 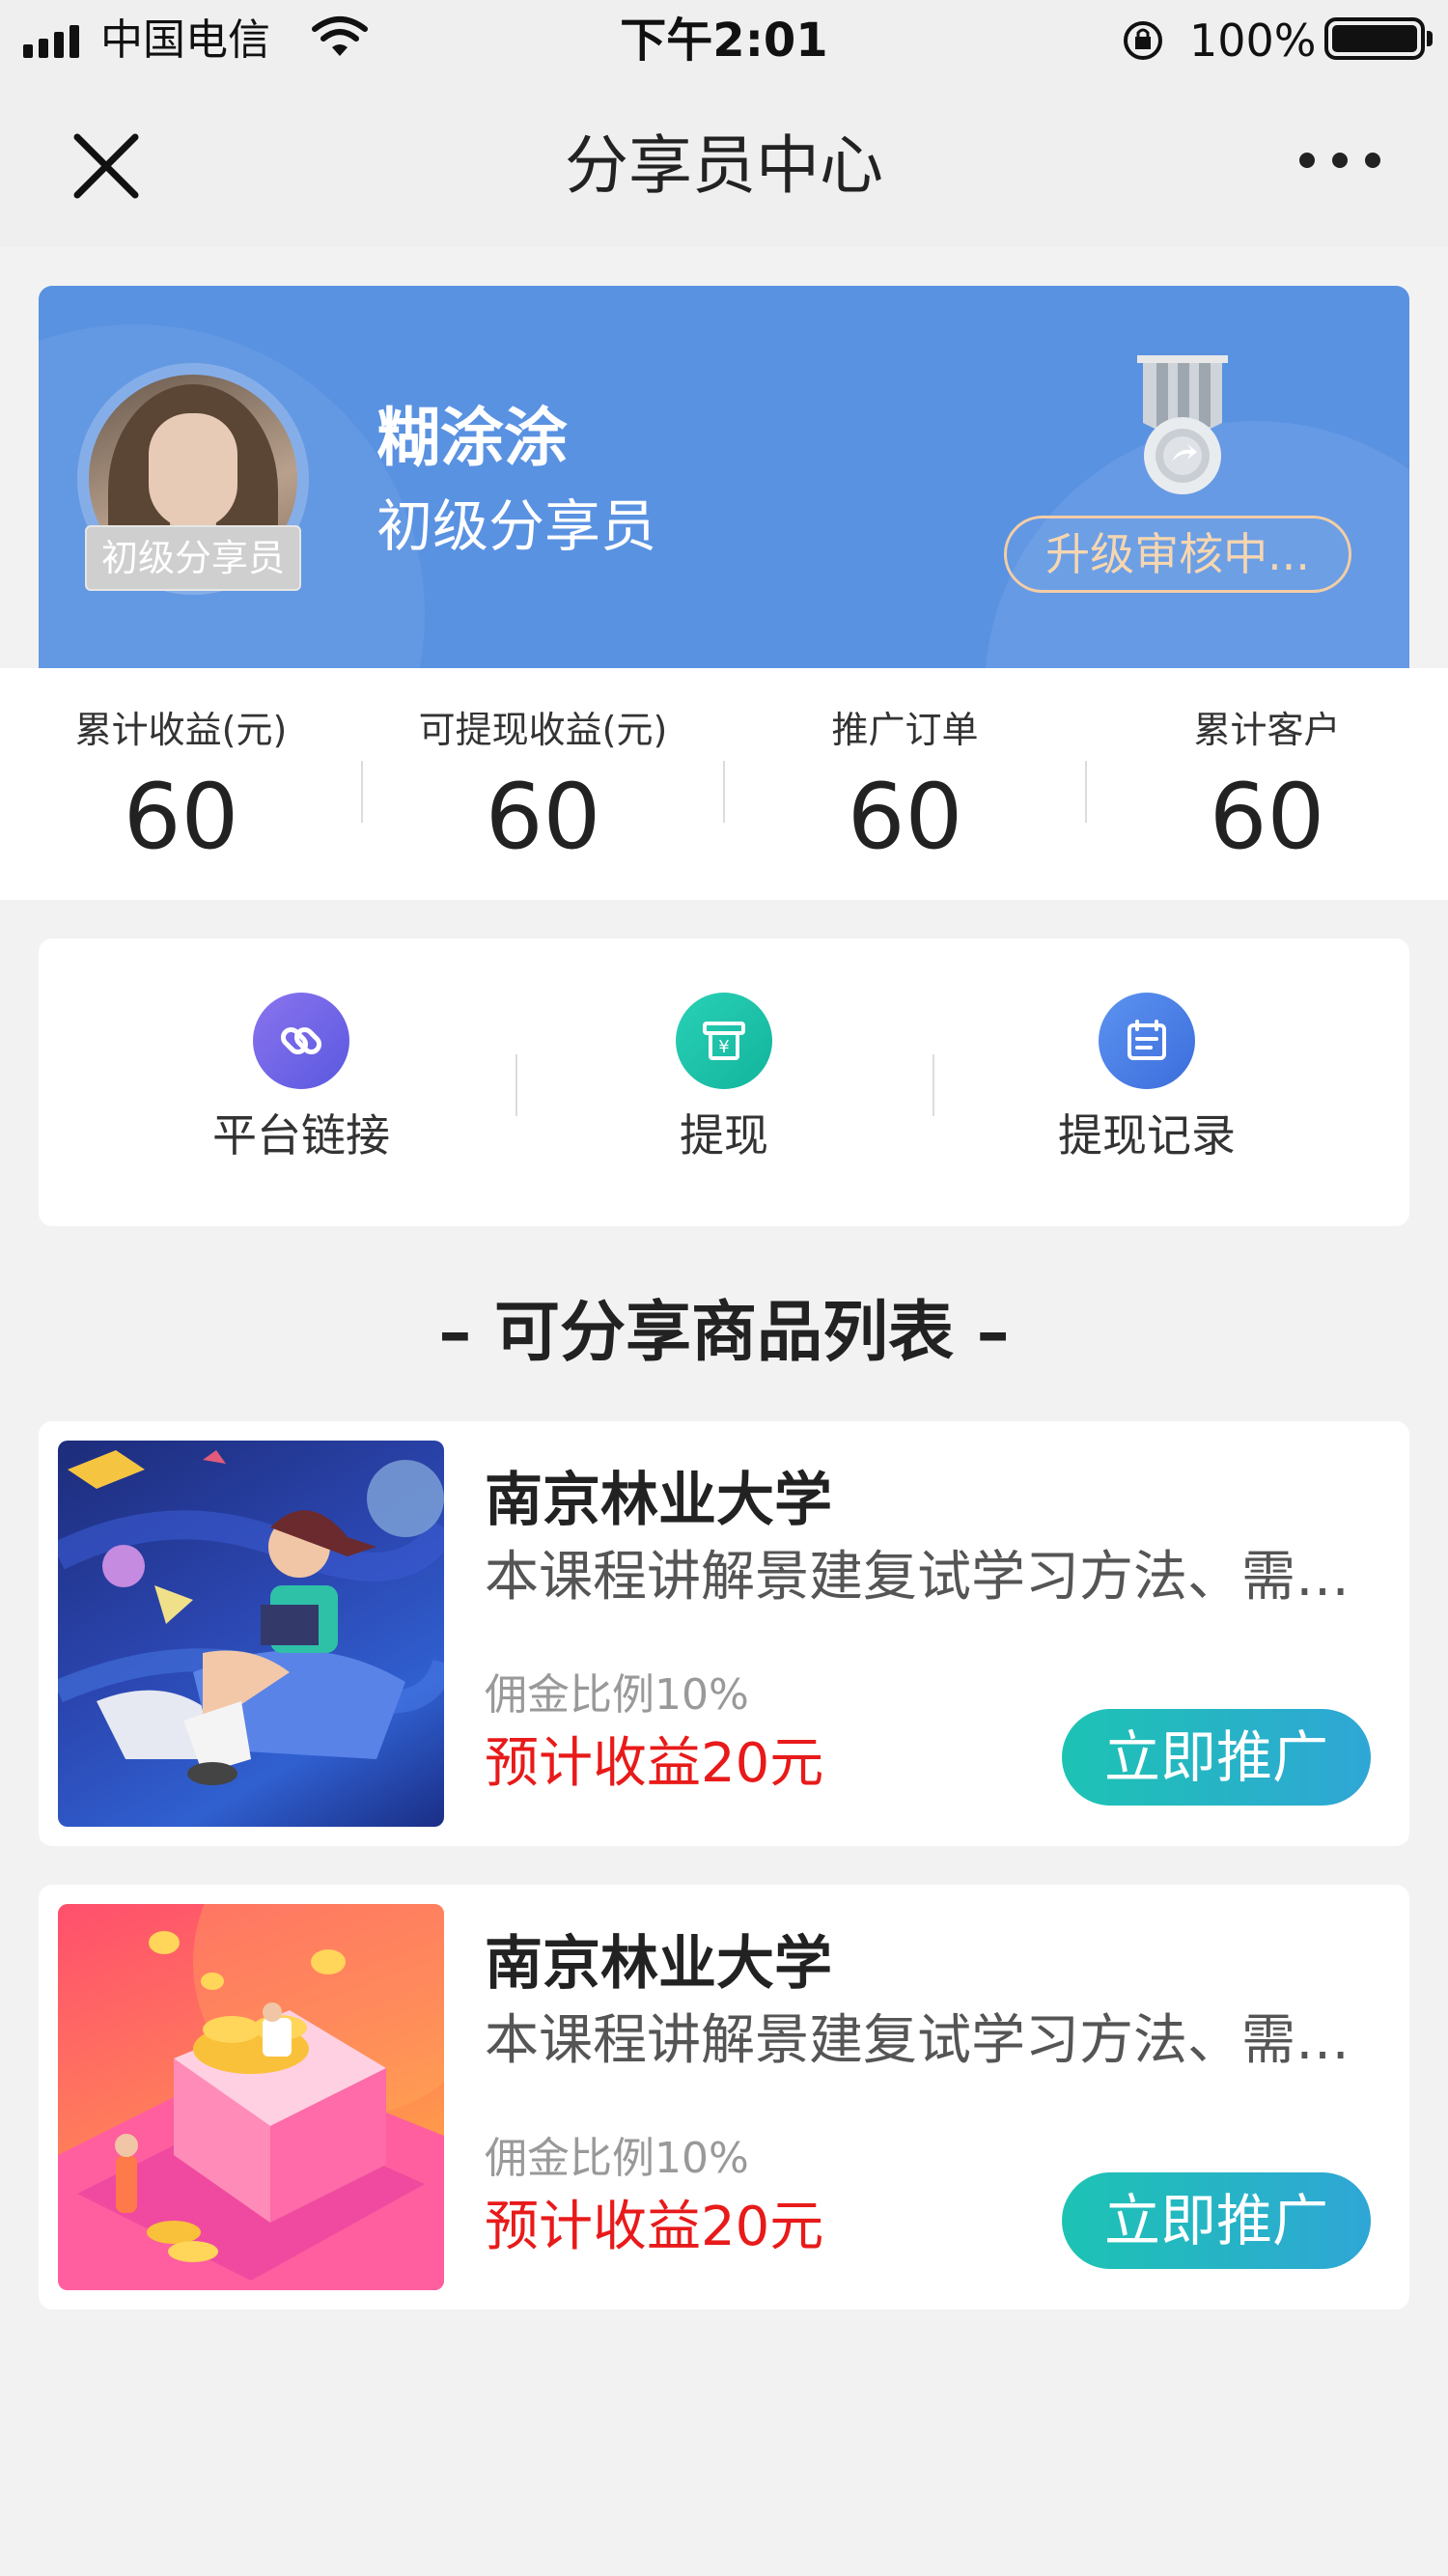 What do you see at coordinates (1340, 160) in the screenshot?
I see `more-dots-icon` at bounding box center [1340, 160].